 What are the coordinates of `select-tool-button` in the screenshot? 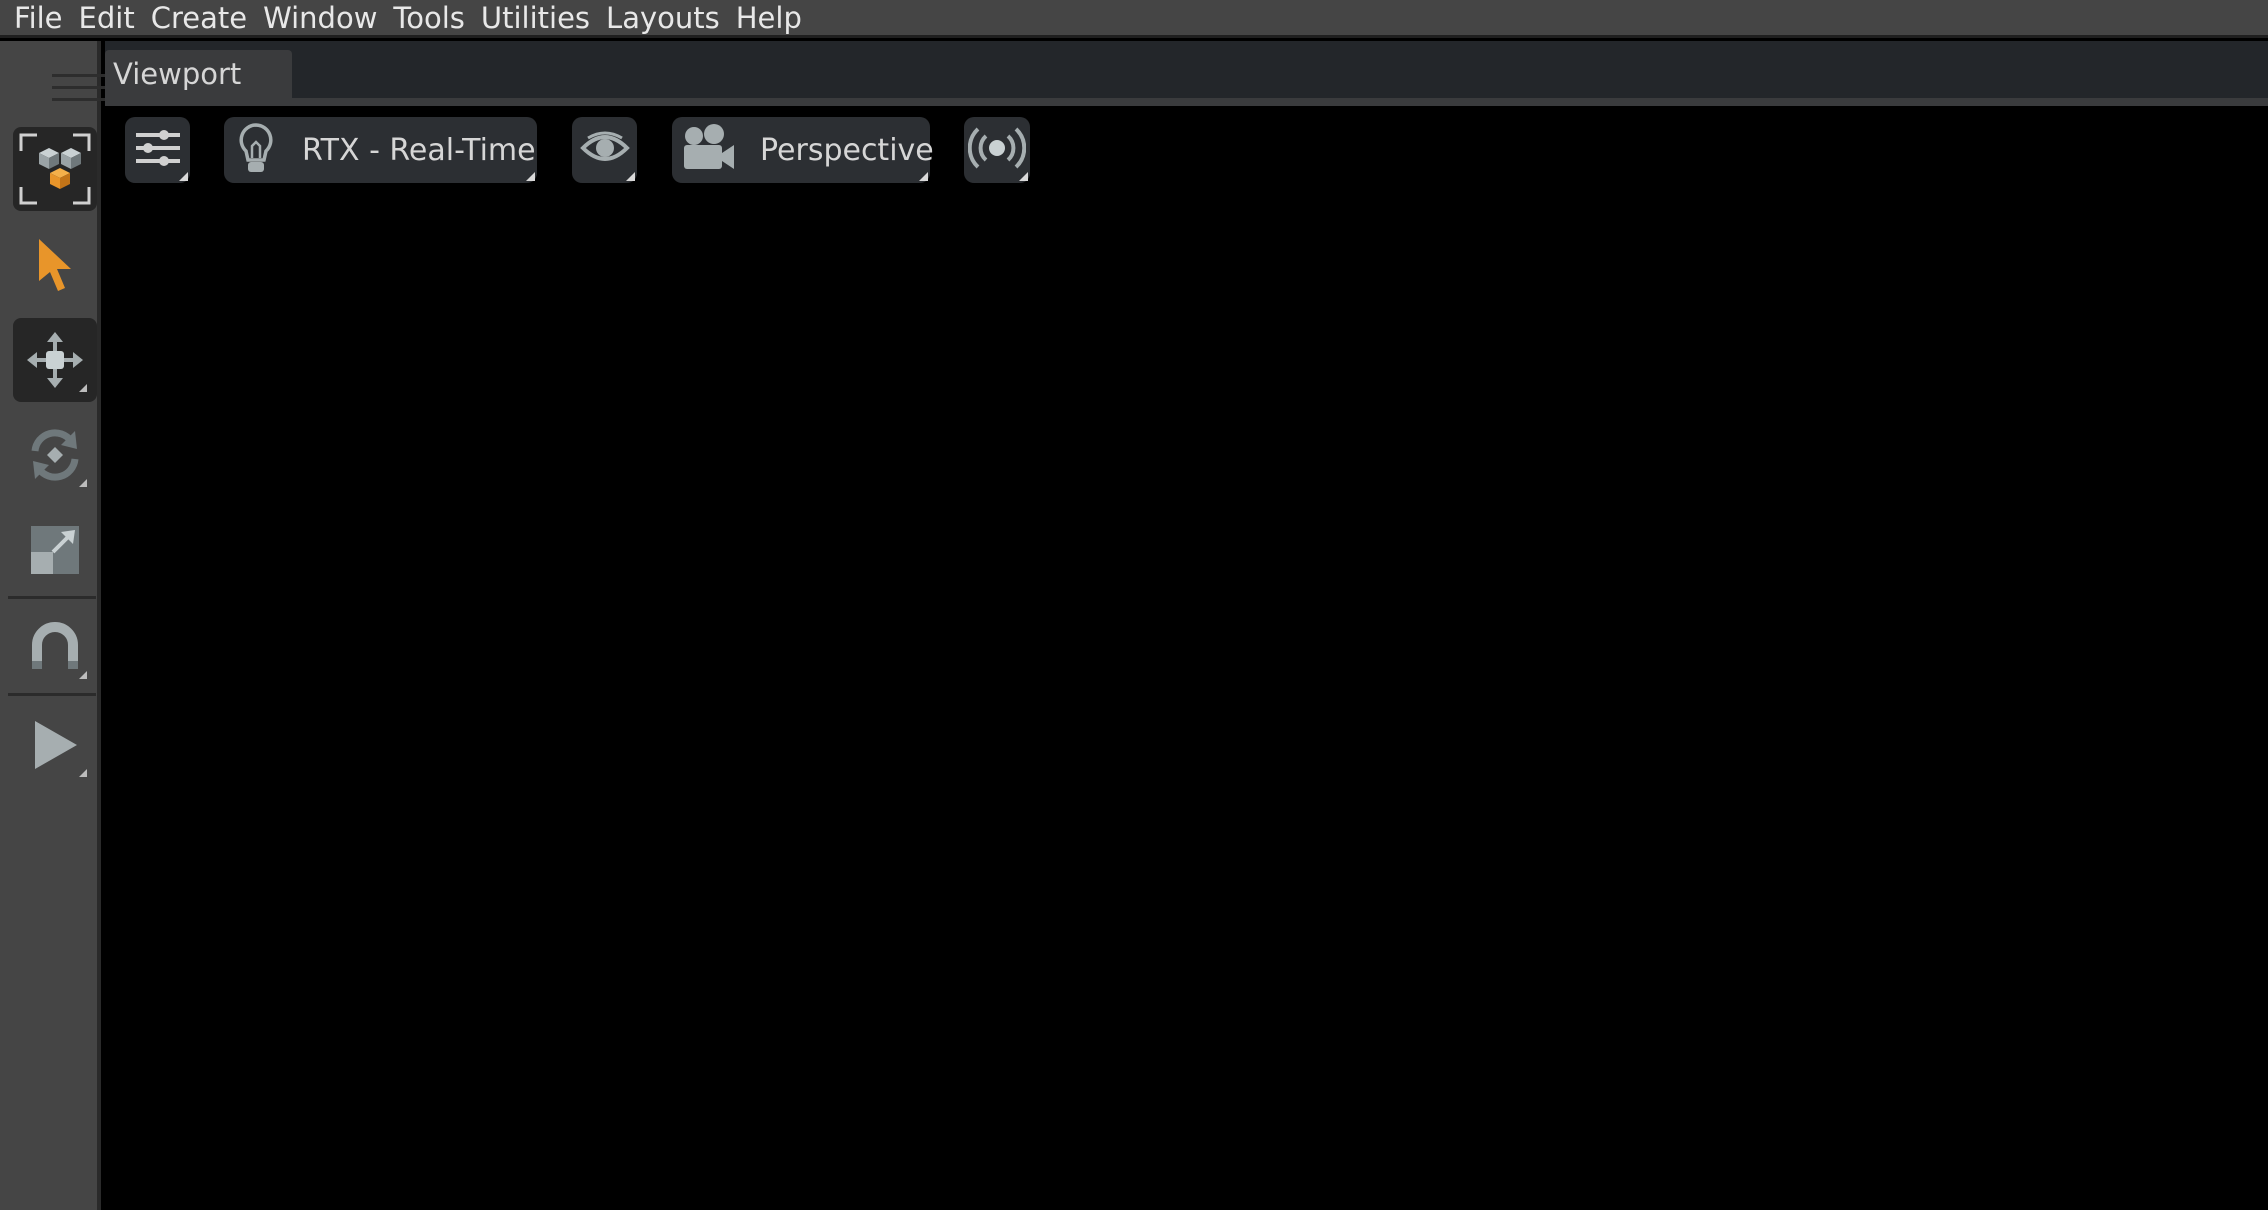 It's located at (55, 265).